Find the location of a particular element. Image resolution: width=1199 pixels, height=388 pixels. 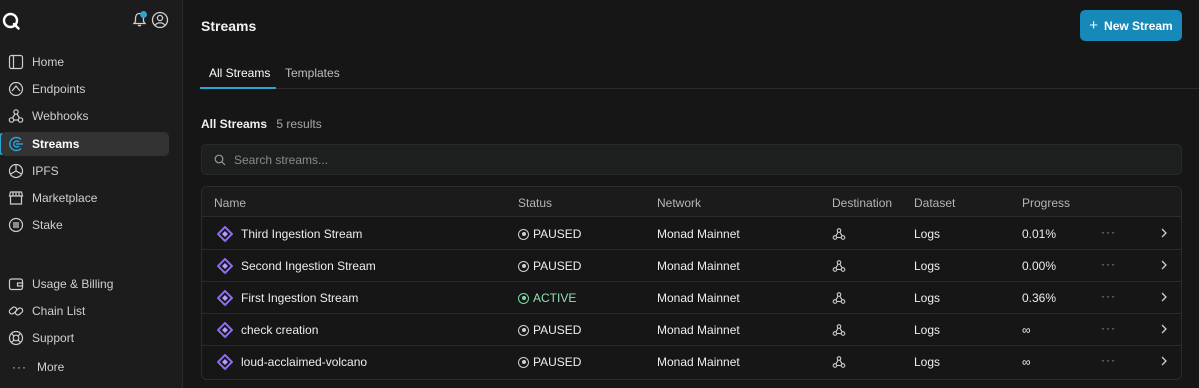

sidebar-item-label: Usage & Billing is located at coordinates (73, 284).